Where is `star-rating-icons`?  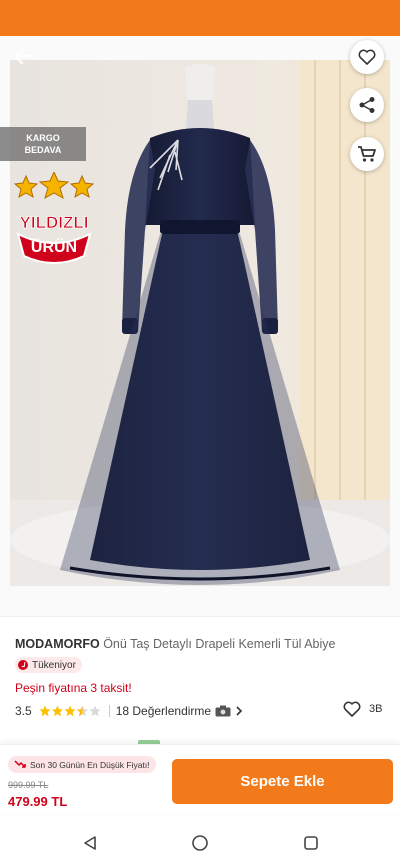
star-rating-icons is located at coordinates (70, 711).